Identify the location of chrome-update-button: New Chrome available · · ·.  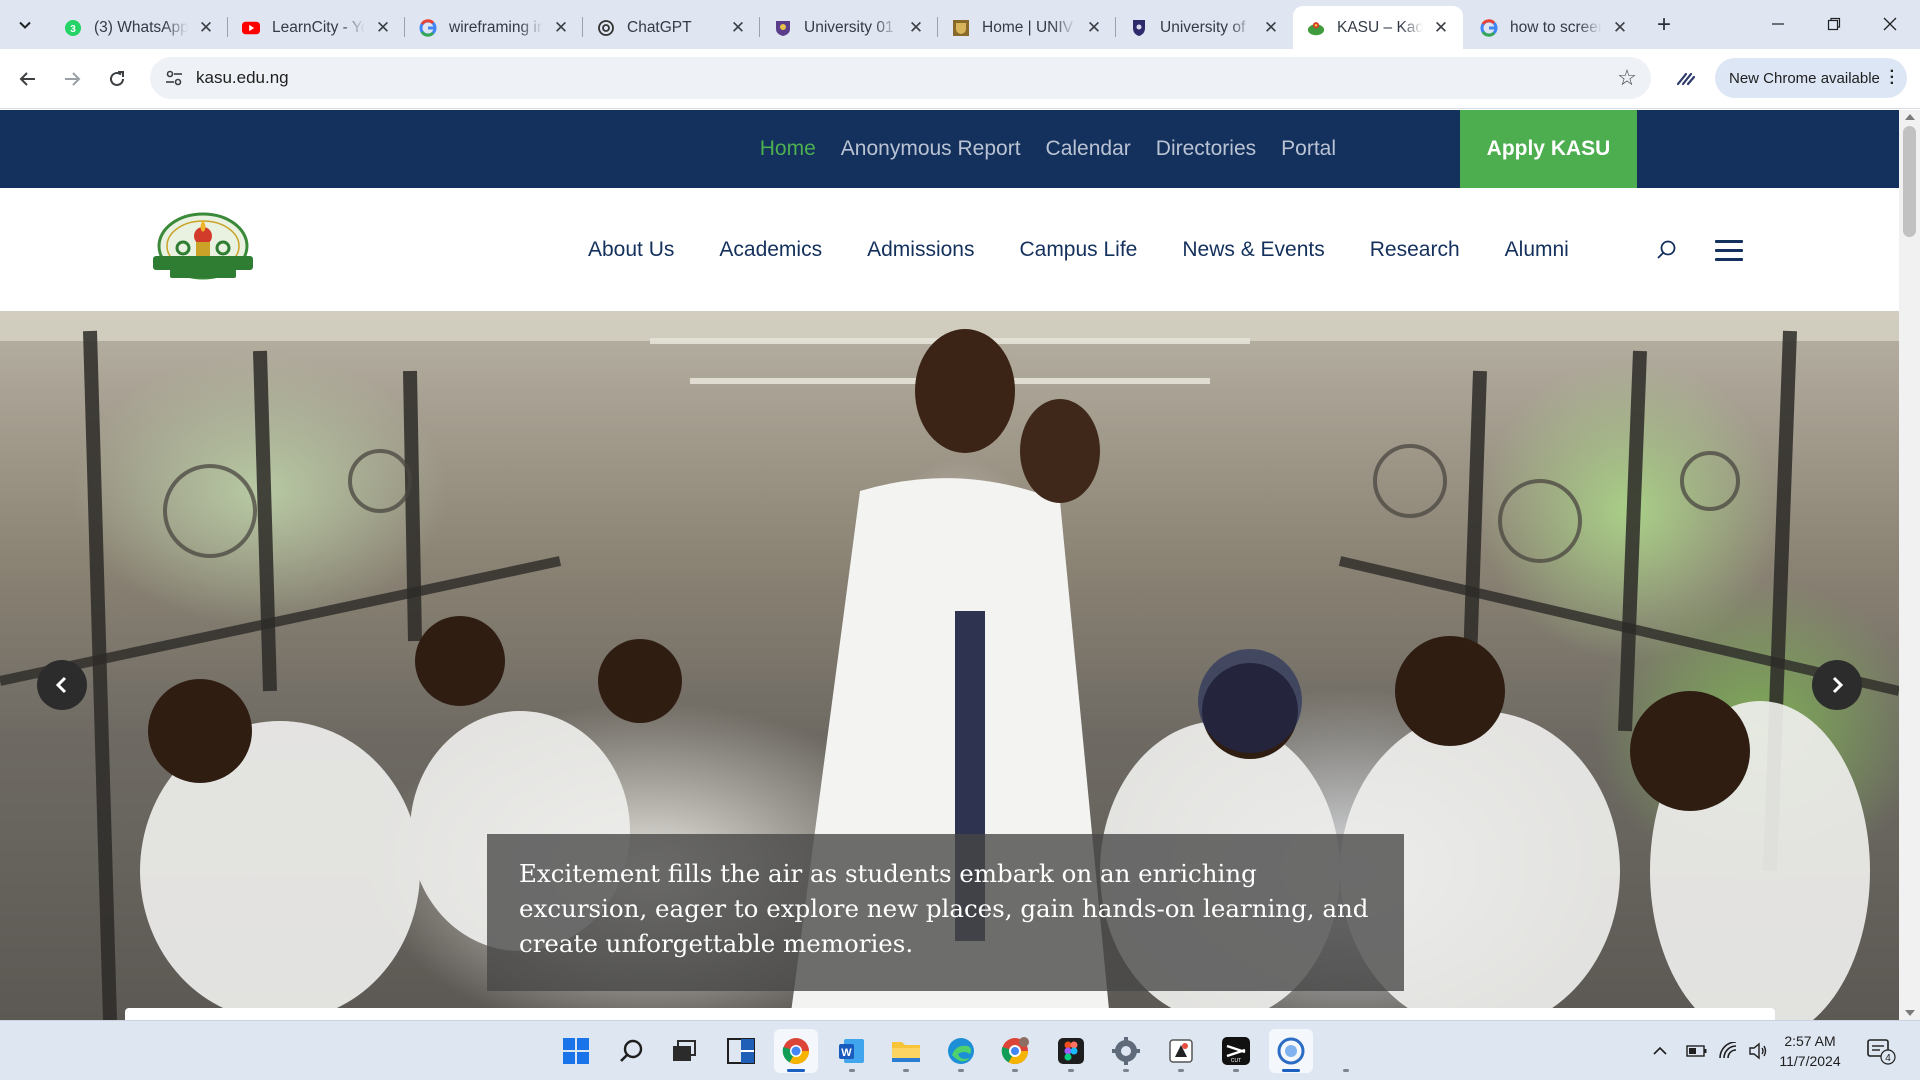
(1811, 78).